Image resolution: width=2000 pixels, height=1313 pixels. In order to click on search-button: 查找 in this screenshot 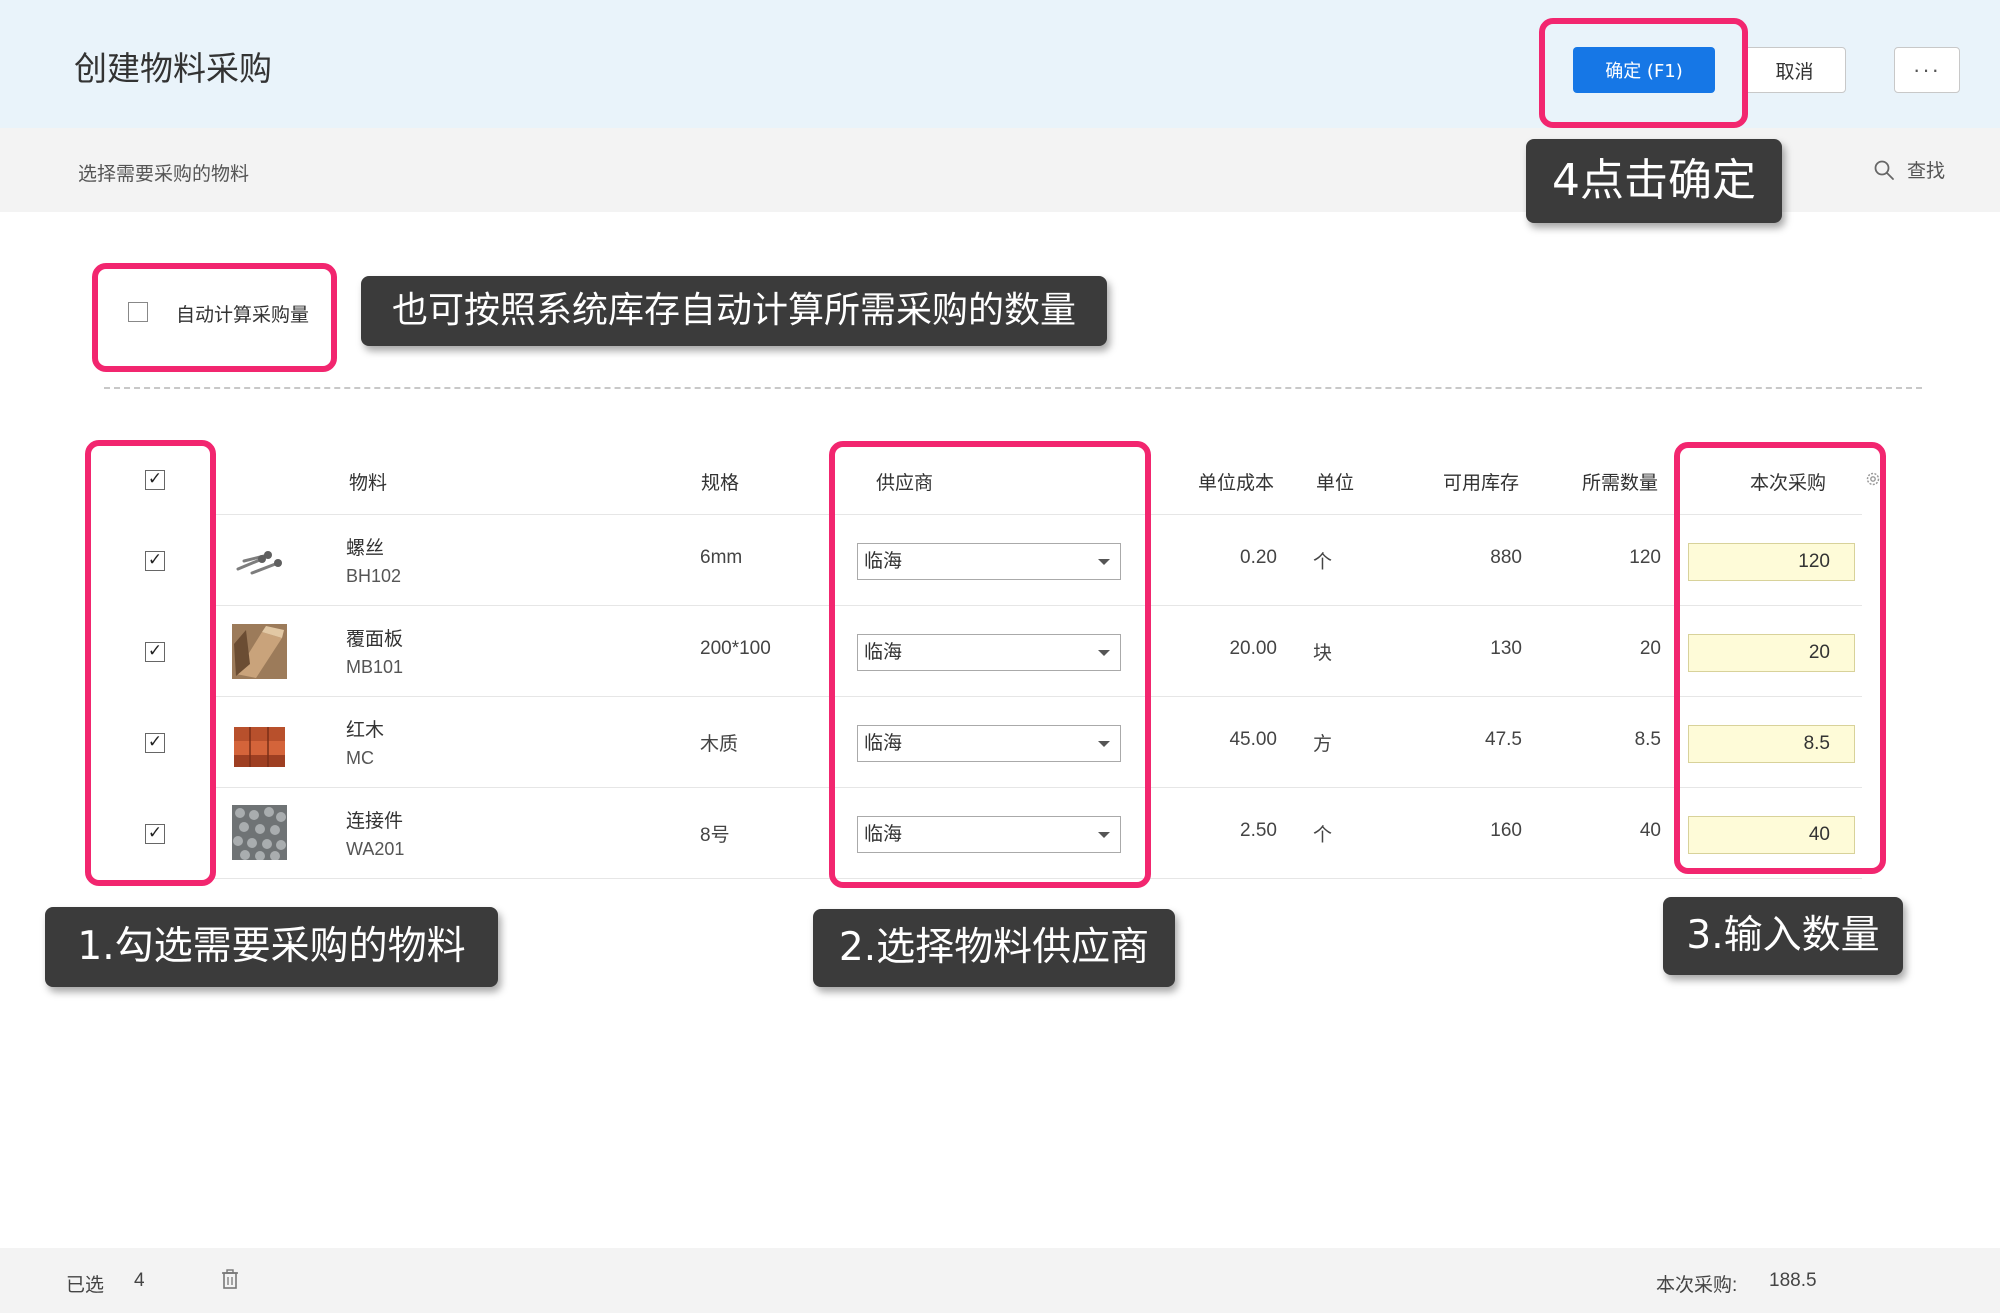, I will do `click(1909, 169)`.